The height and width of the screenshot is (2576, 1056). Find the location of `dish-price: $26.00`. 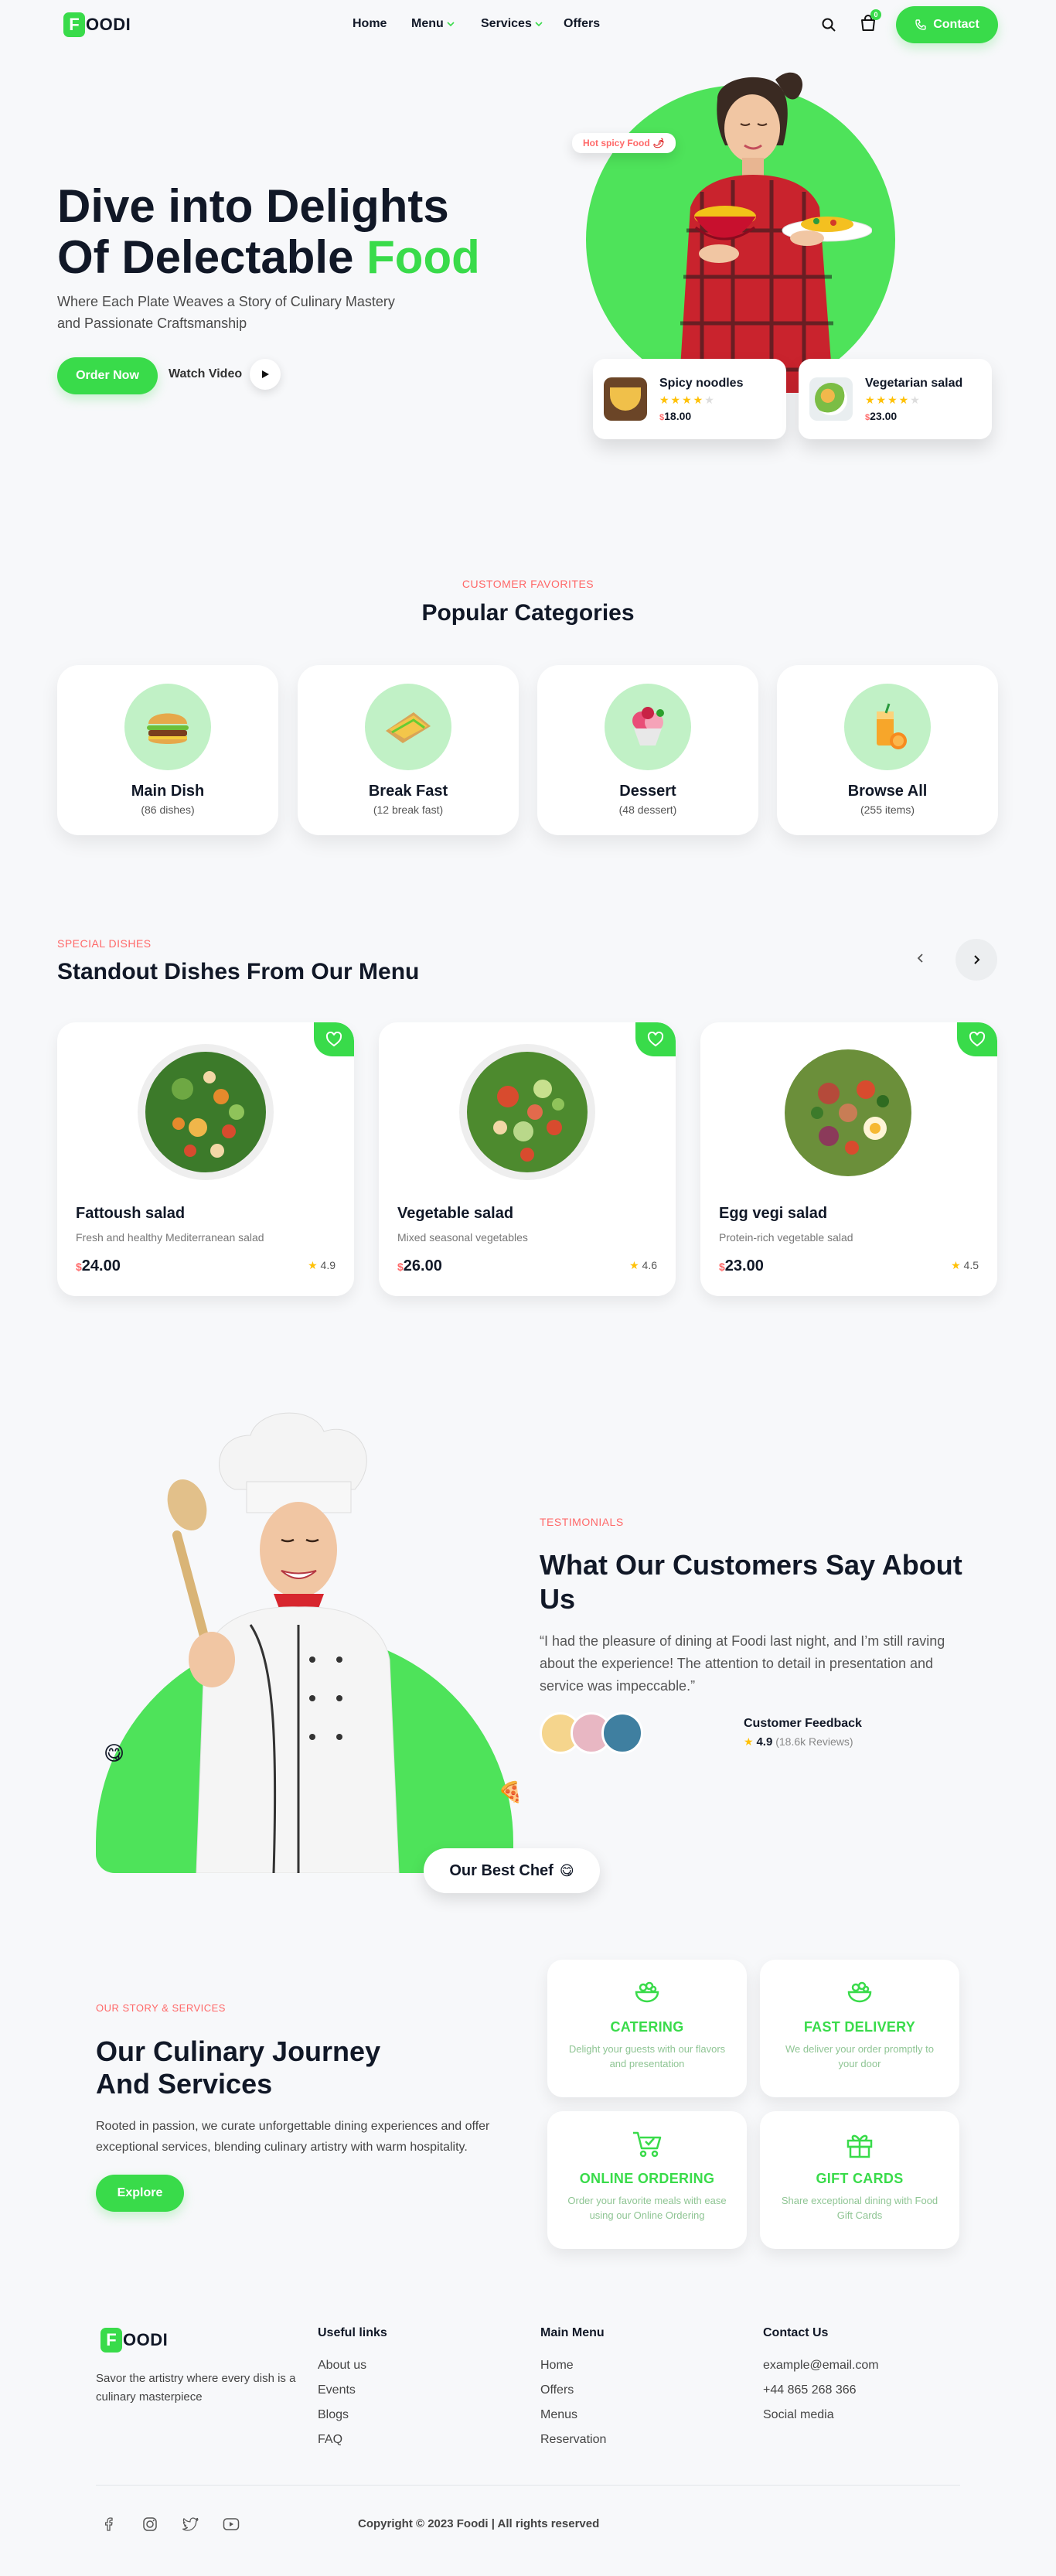

dish-price: $26.00 is located at coordinates (419, 1265).